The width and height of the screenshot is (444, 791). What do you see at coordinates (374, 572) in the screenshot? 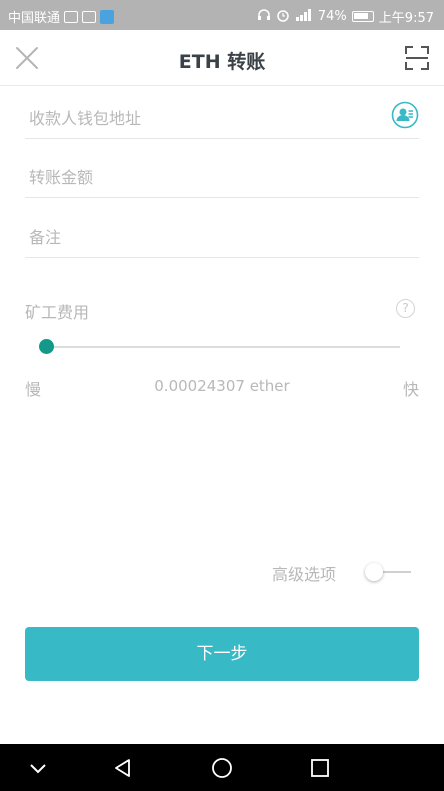
I see `toggle-knob` at bounding box center [374, 572].